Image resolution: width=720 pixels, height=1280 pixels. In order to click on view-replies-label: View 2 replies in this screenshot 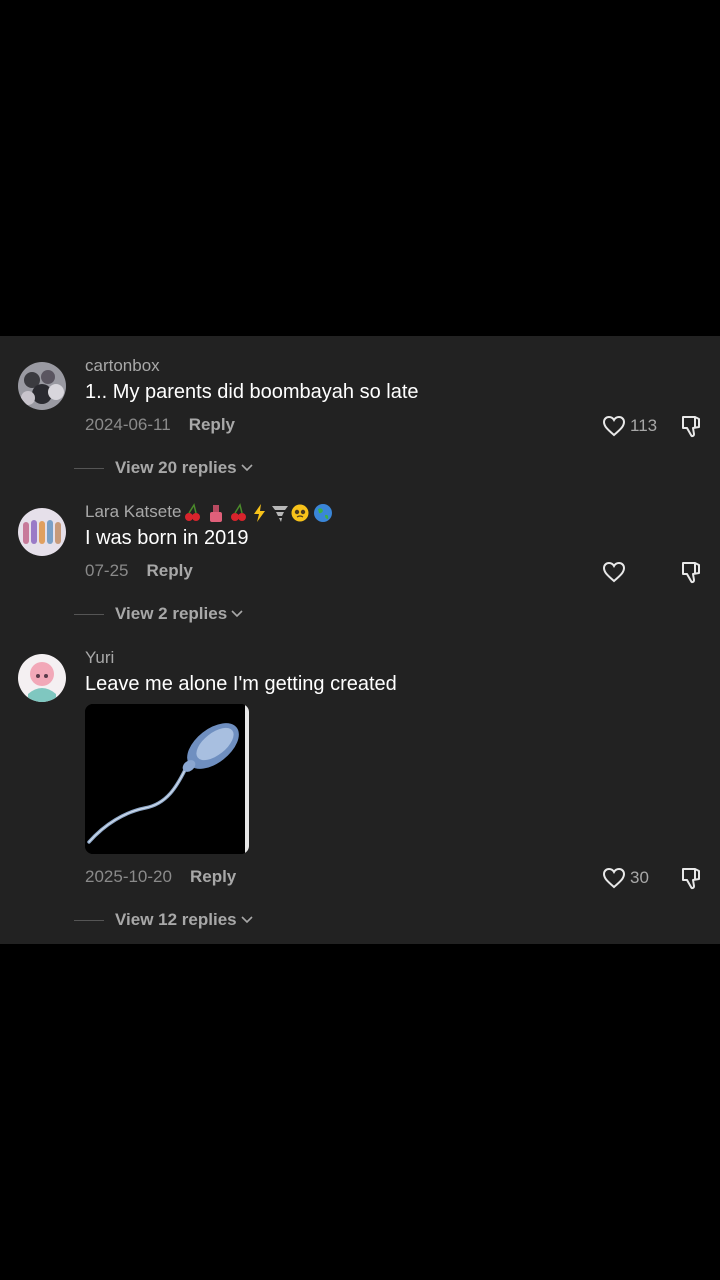, I will do `click(171, 613)`.